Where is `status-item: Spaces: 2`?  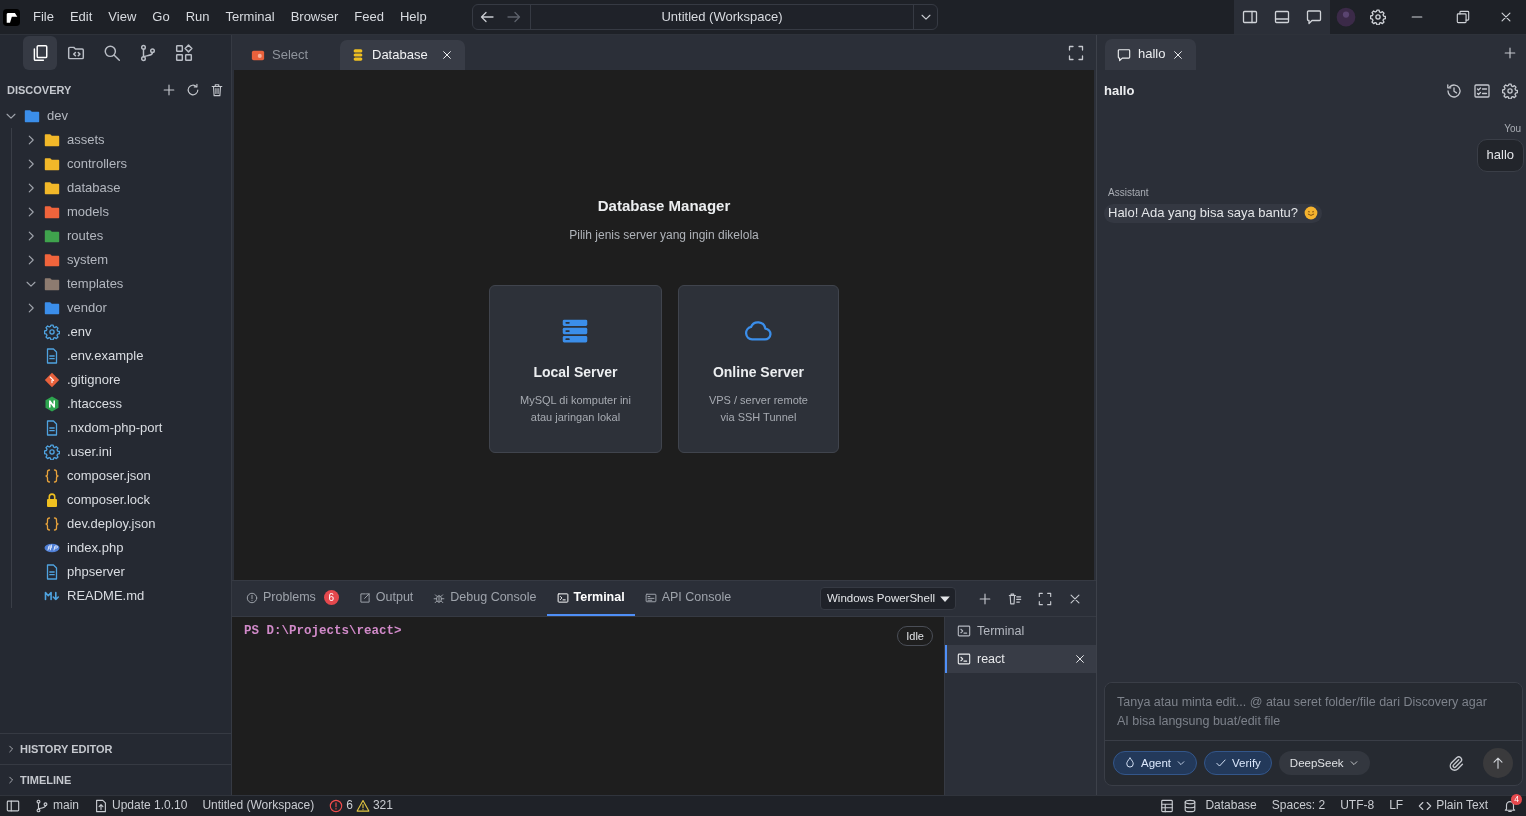
status-item: Spaces: 2 is located at coordinates (1298, 806).